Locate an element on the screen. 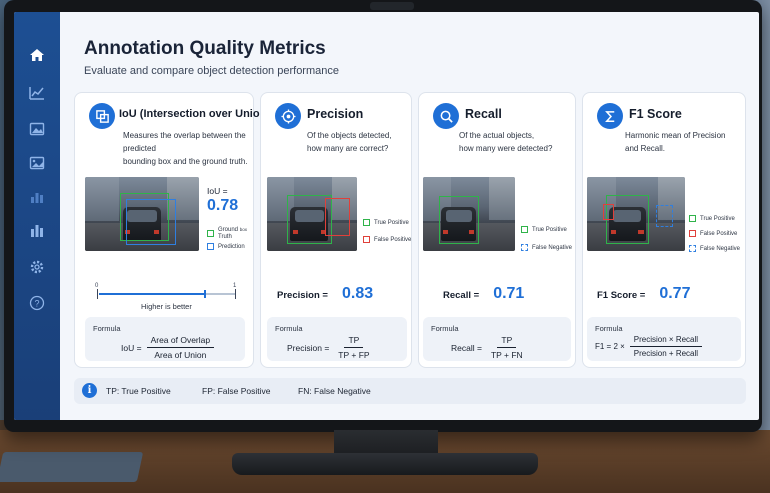 The width and height of the screenshot is (770, 493). f1-card-description: Harmonic mean of Precision and Recall. is located at coordinates (675, 142).